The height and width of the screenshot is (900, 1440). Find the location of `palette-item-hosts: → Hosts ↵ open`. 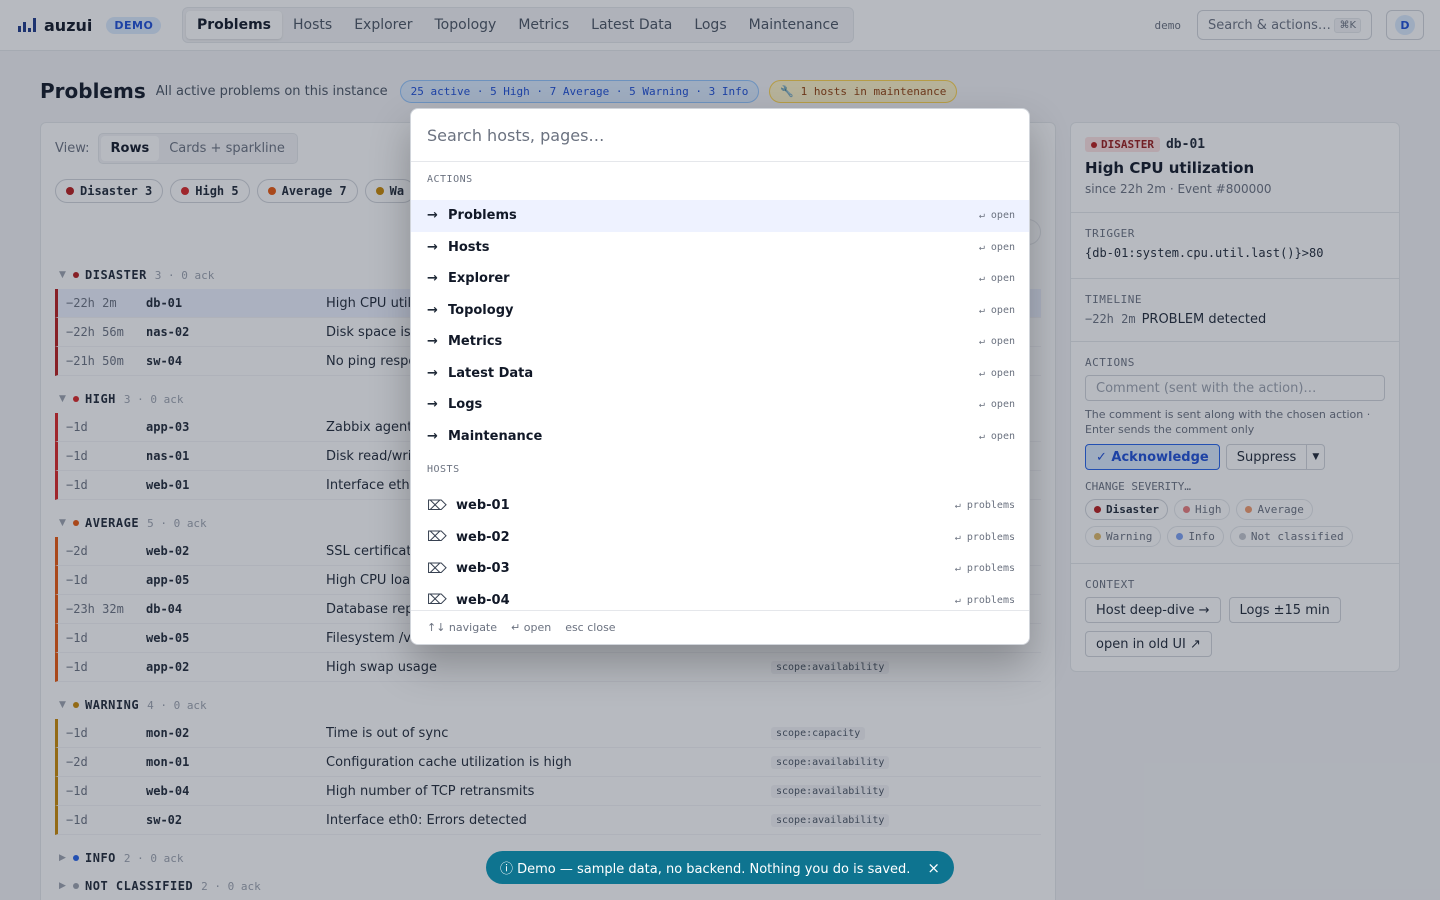

palette-item-hosts: → Hosts ↵ open is located at coordinates (720, 248).